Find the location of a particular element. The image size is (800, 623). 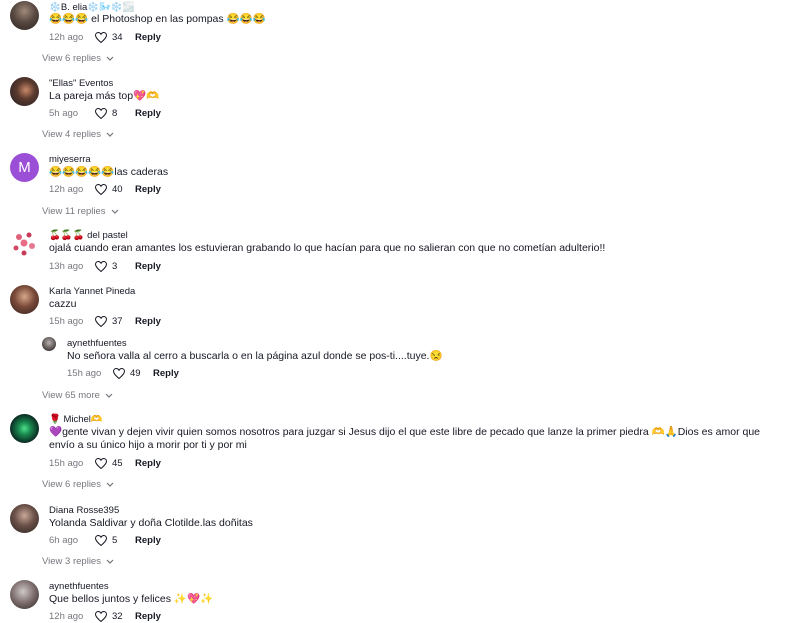

comment-meta: 6h ago 5 Reply is located at coordinates (105, 540).